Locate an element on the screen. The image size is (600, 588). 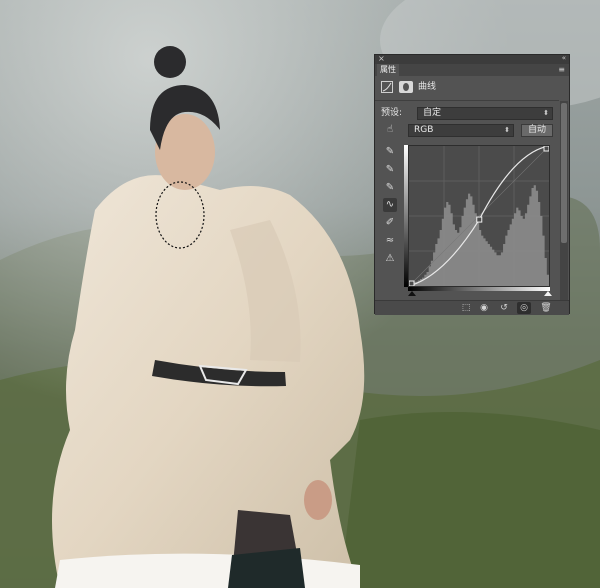
white-input-slider is located at coordinates (548, 293).